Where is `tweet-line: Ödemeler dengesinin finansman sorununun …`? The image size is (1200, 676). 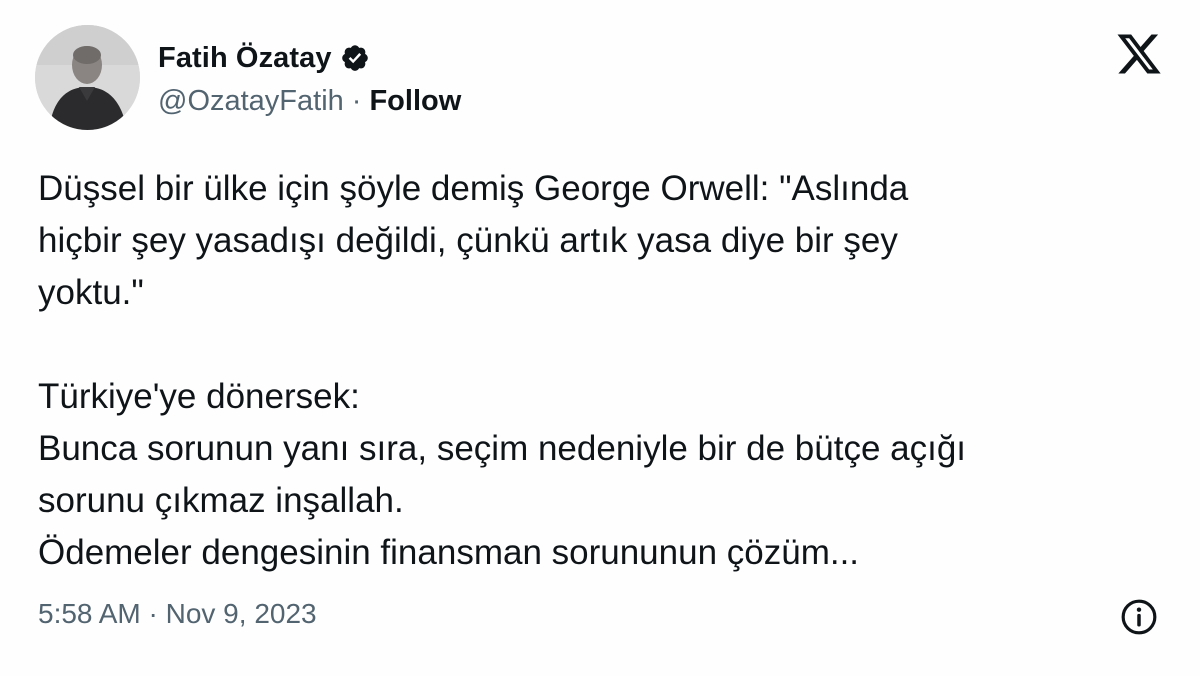
tweet-line: Ödemeler dengesinin finansman sorununun … is located at coordinates (449, 552).